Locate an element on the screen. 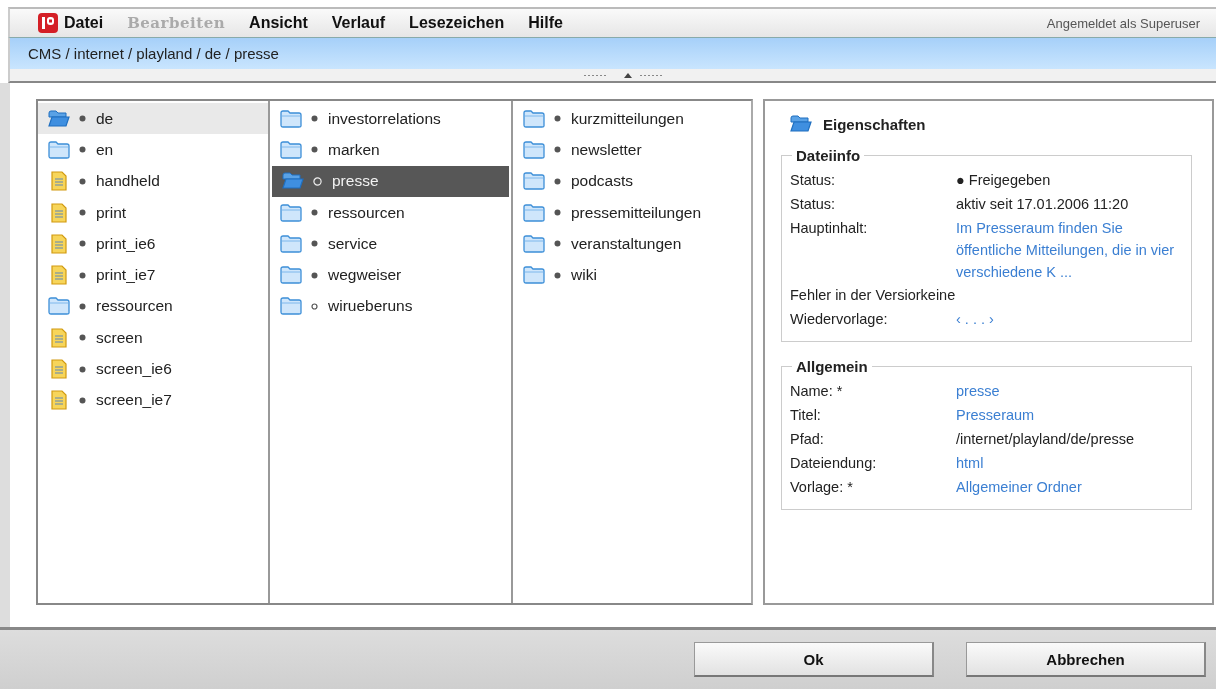  property-label: Hauptinhalt: is located at coordinates (829, 228).